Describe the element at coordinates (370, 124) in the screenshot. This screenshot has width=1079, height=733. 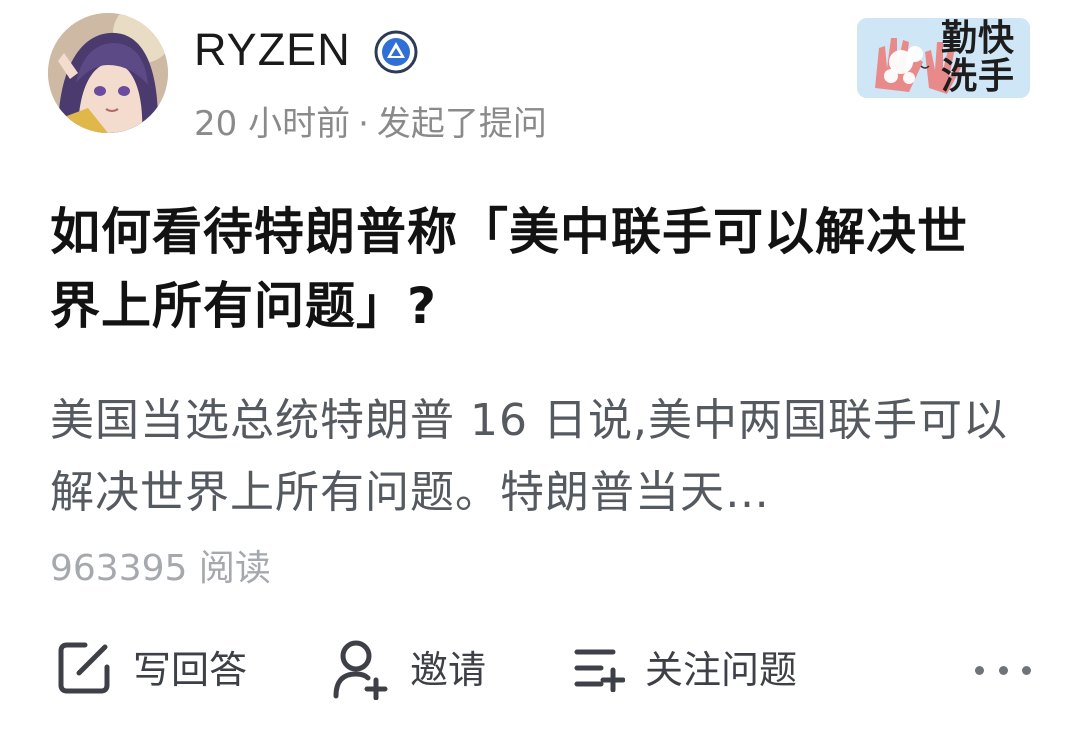
I see `post-meta: 20 小时前 · 发起了提问` at that location.